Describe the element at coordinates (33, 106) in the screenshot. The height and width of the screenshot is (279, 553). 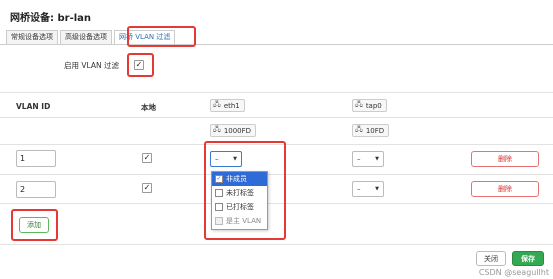
I see `header-vlan-id: VLAN ID` at that location.